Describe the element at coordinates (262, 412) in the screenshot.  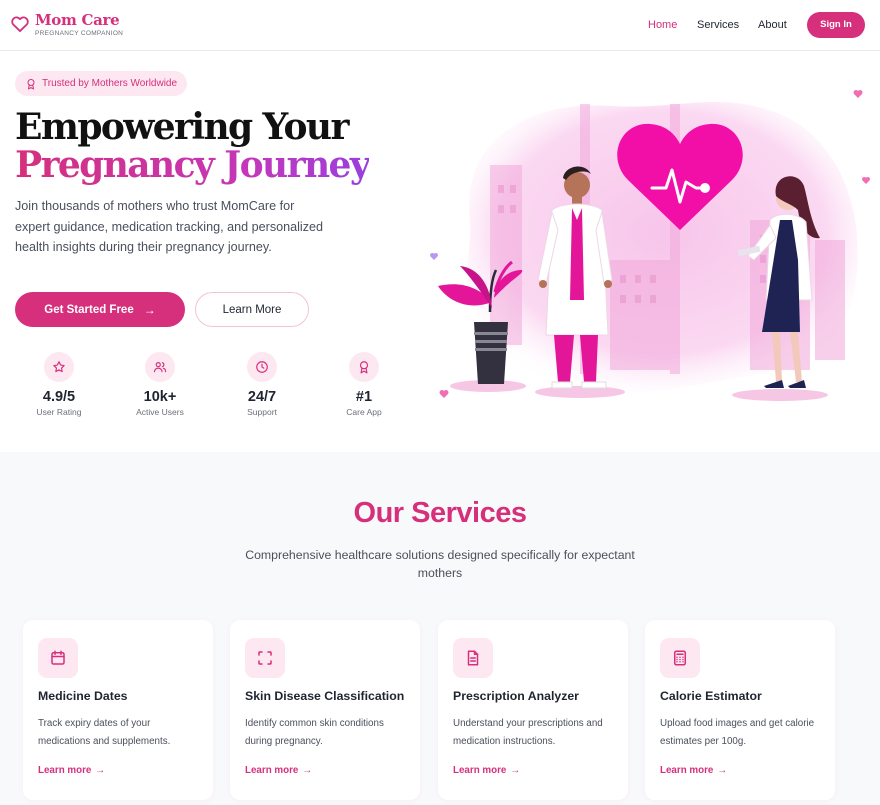
I see `stat-label: Support` at that location.